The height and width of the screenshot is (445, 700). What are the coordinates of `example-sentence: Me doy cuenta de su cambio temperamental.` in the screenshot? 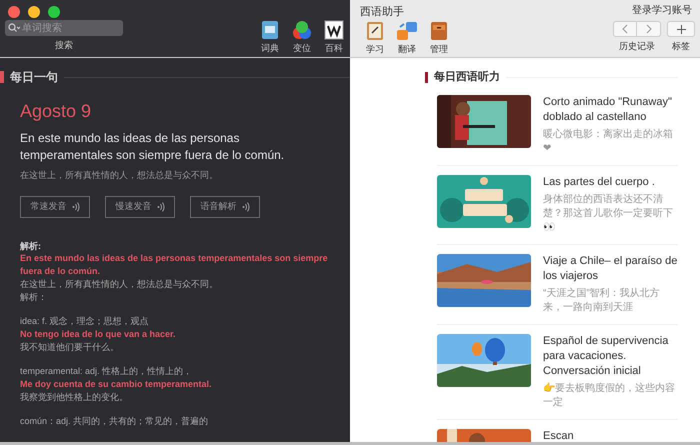 It's located at (116, 384).